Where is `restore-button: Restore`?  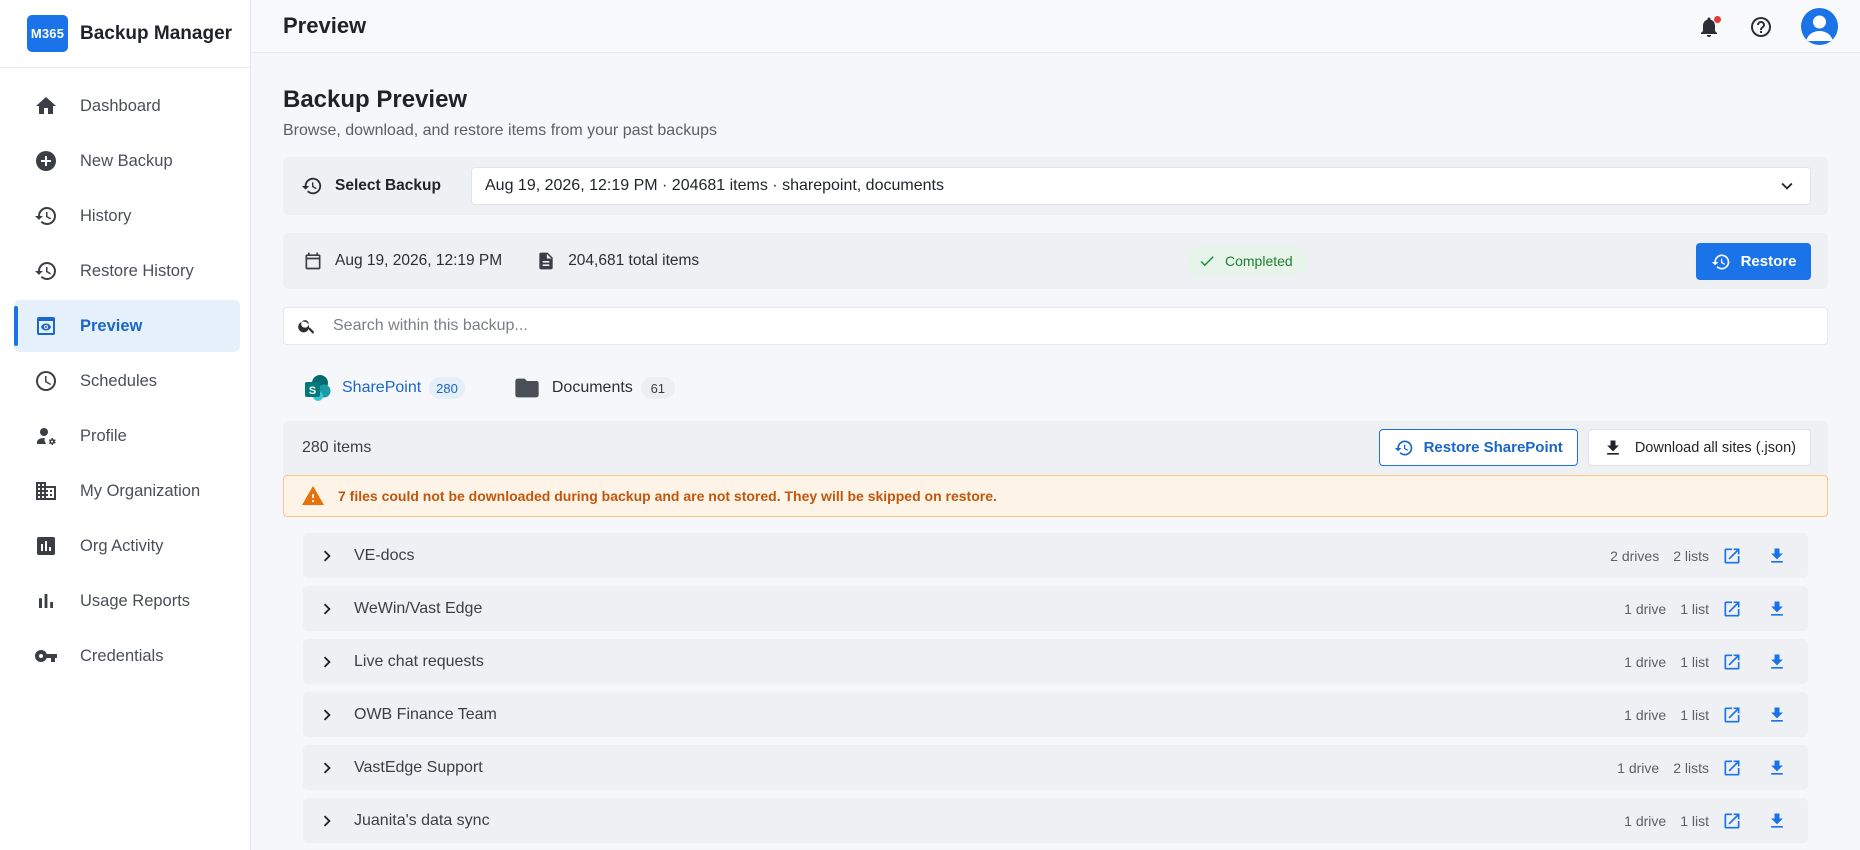 restore-button: Restore is located at coordinates (1753, 261).